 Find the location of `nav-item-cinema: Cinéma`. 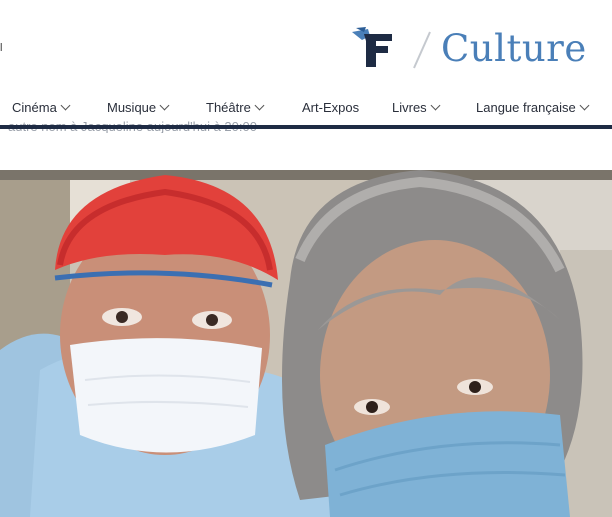

nav-item-cinema: Cinéma is located at coordinates (41, 107).